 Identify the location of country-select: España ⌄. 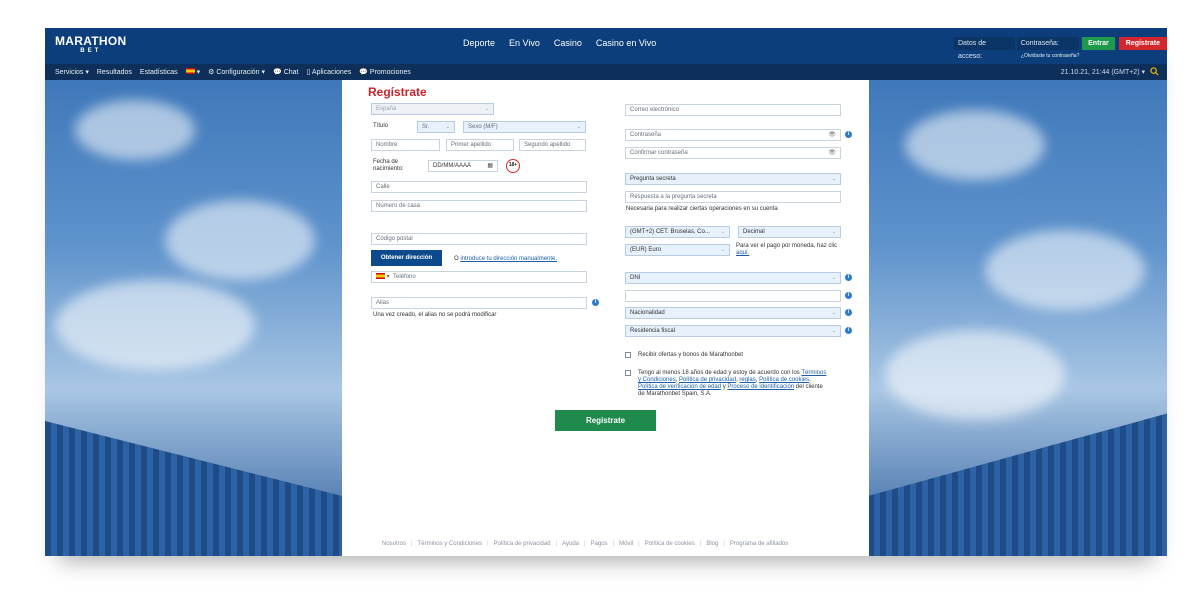
(432, 109).